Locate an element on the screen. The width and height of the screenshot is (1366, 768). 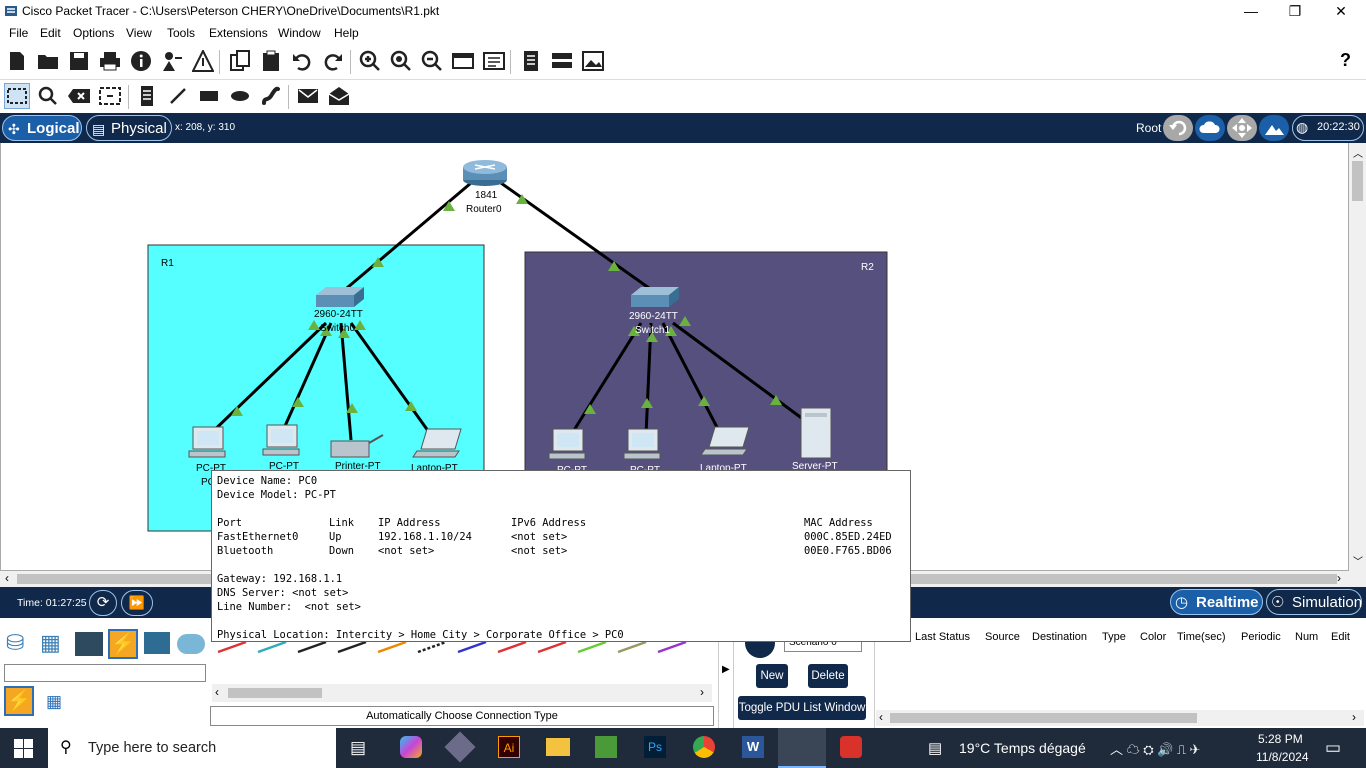
col-type: Type is located at coordinates (1114, 637).